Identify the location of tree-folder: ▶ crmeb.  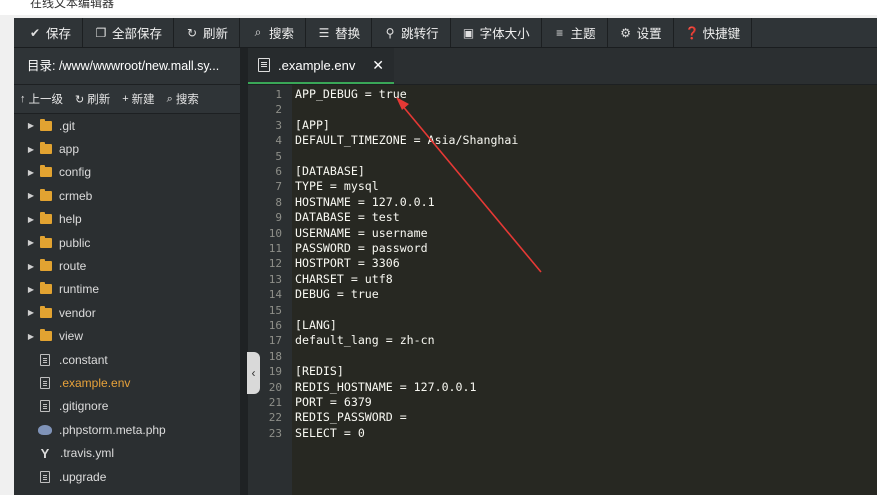
(127, 195).